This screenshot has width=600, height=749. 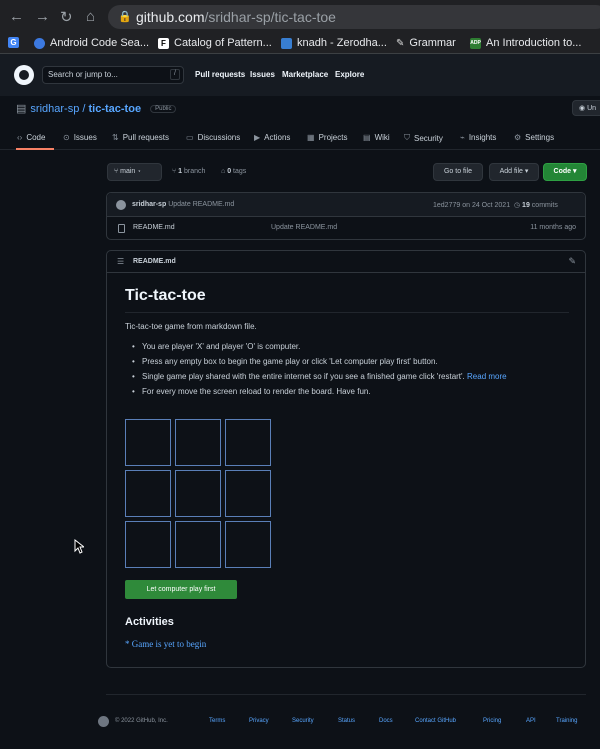 What do you see at coordinates (304, 227) in the screenshot?
I see `file-commit-message: Update README.md` at bounding box center [304, 227].